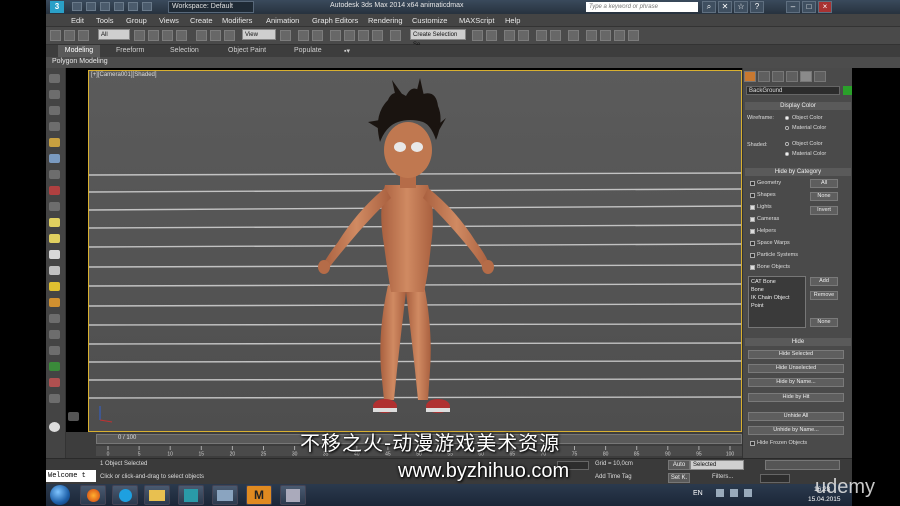  I want to click on geometry-checkbox, so click(752, 183).